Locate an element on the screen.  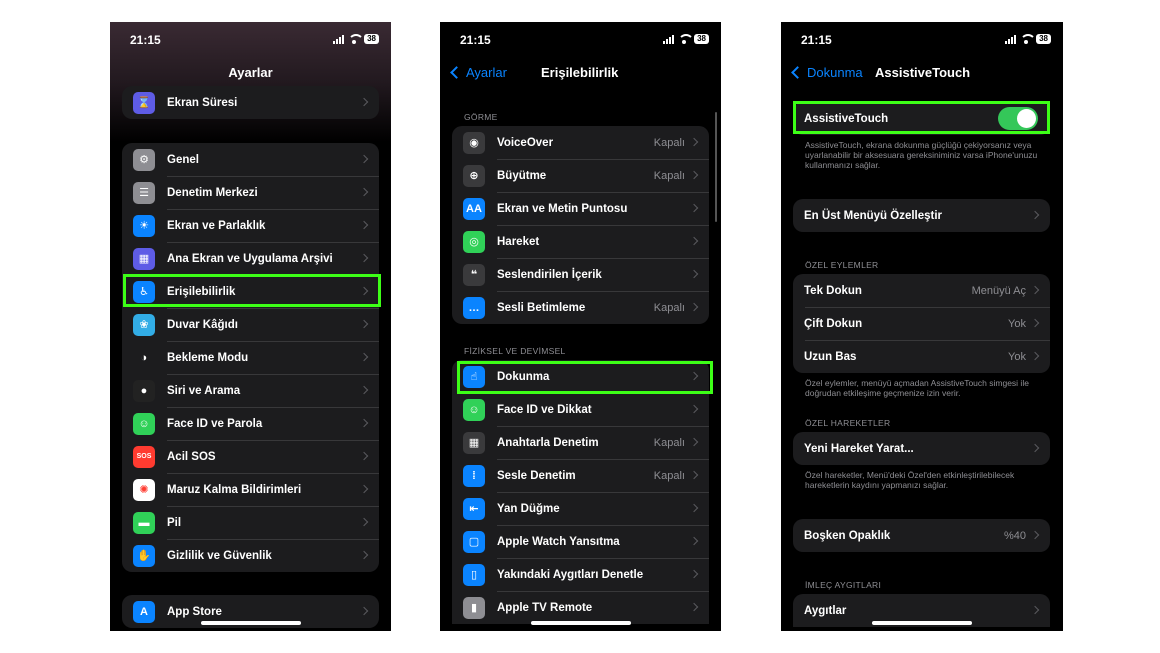
appstore-icon: A is located at coordinates (144, 611).